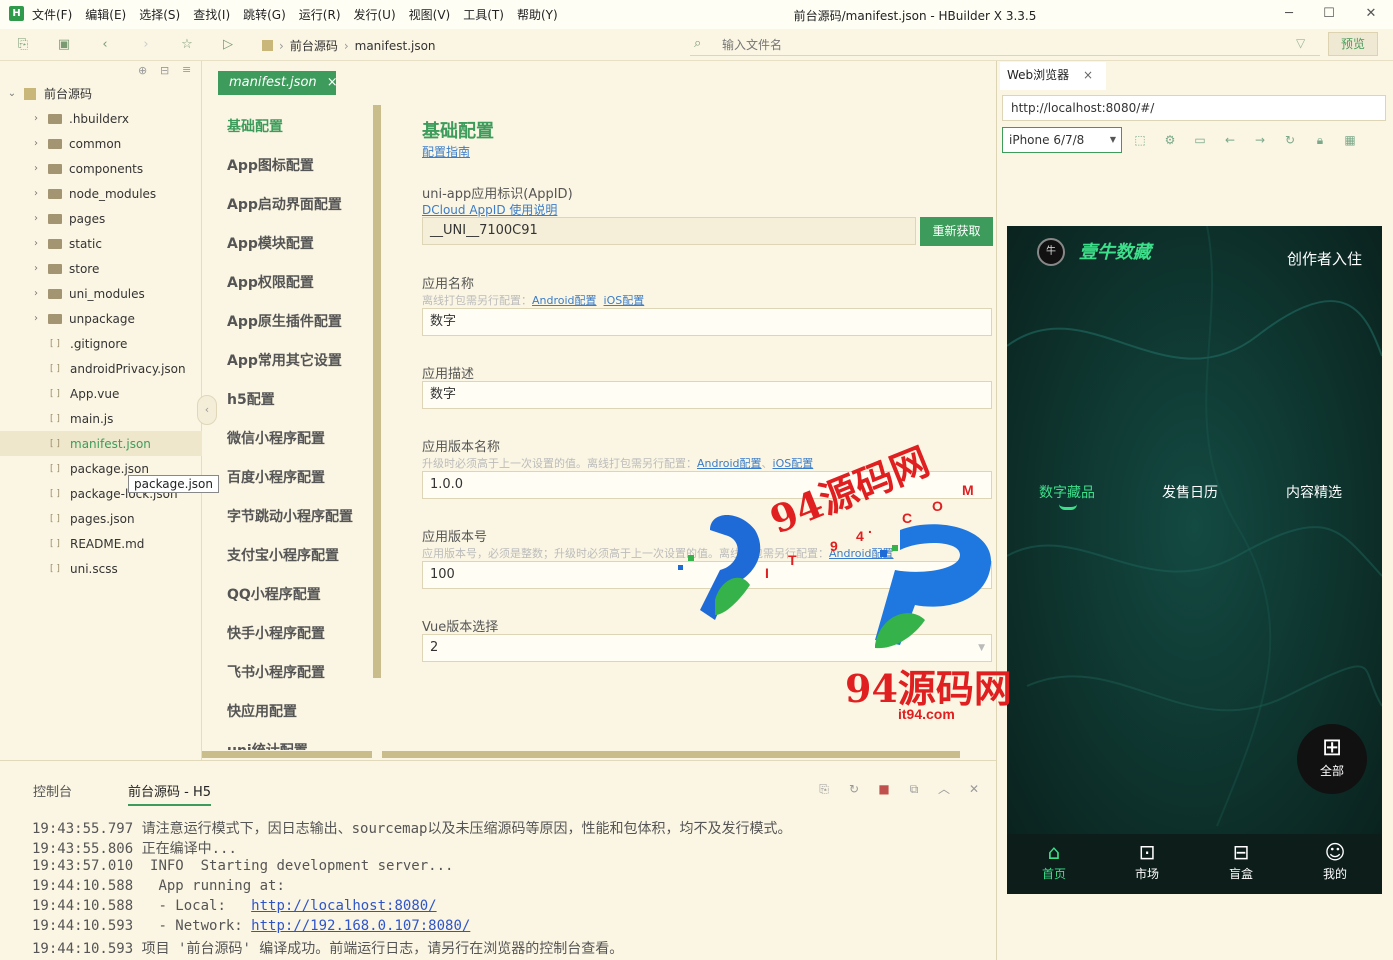  I want to click on forward-icon: ›, so click(146, 45).